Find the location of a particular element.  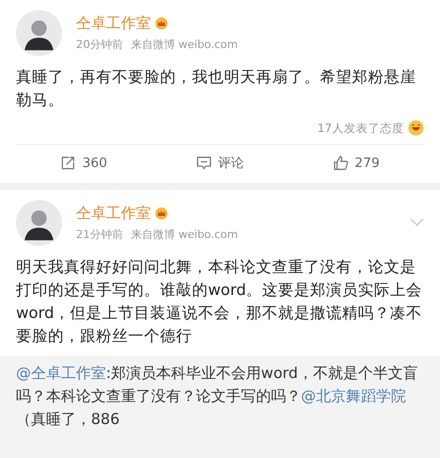

comment-icon is located at coordinates (204, 163).